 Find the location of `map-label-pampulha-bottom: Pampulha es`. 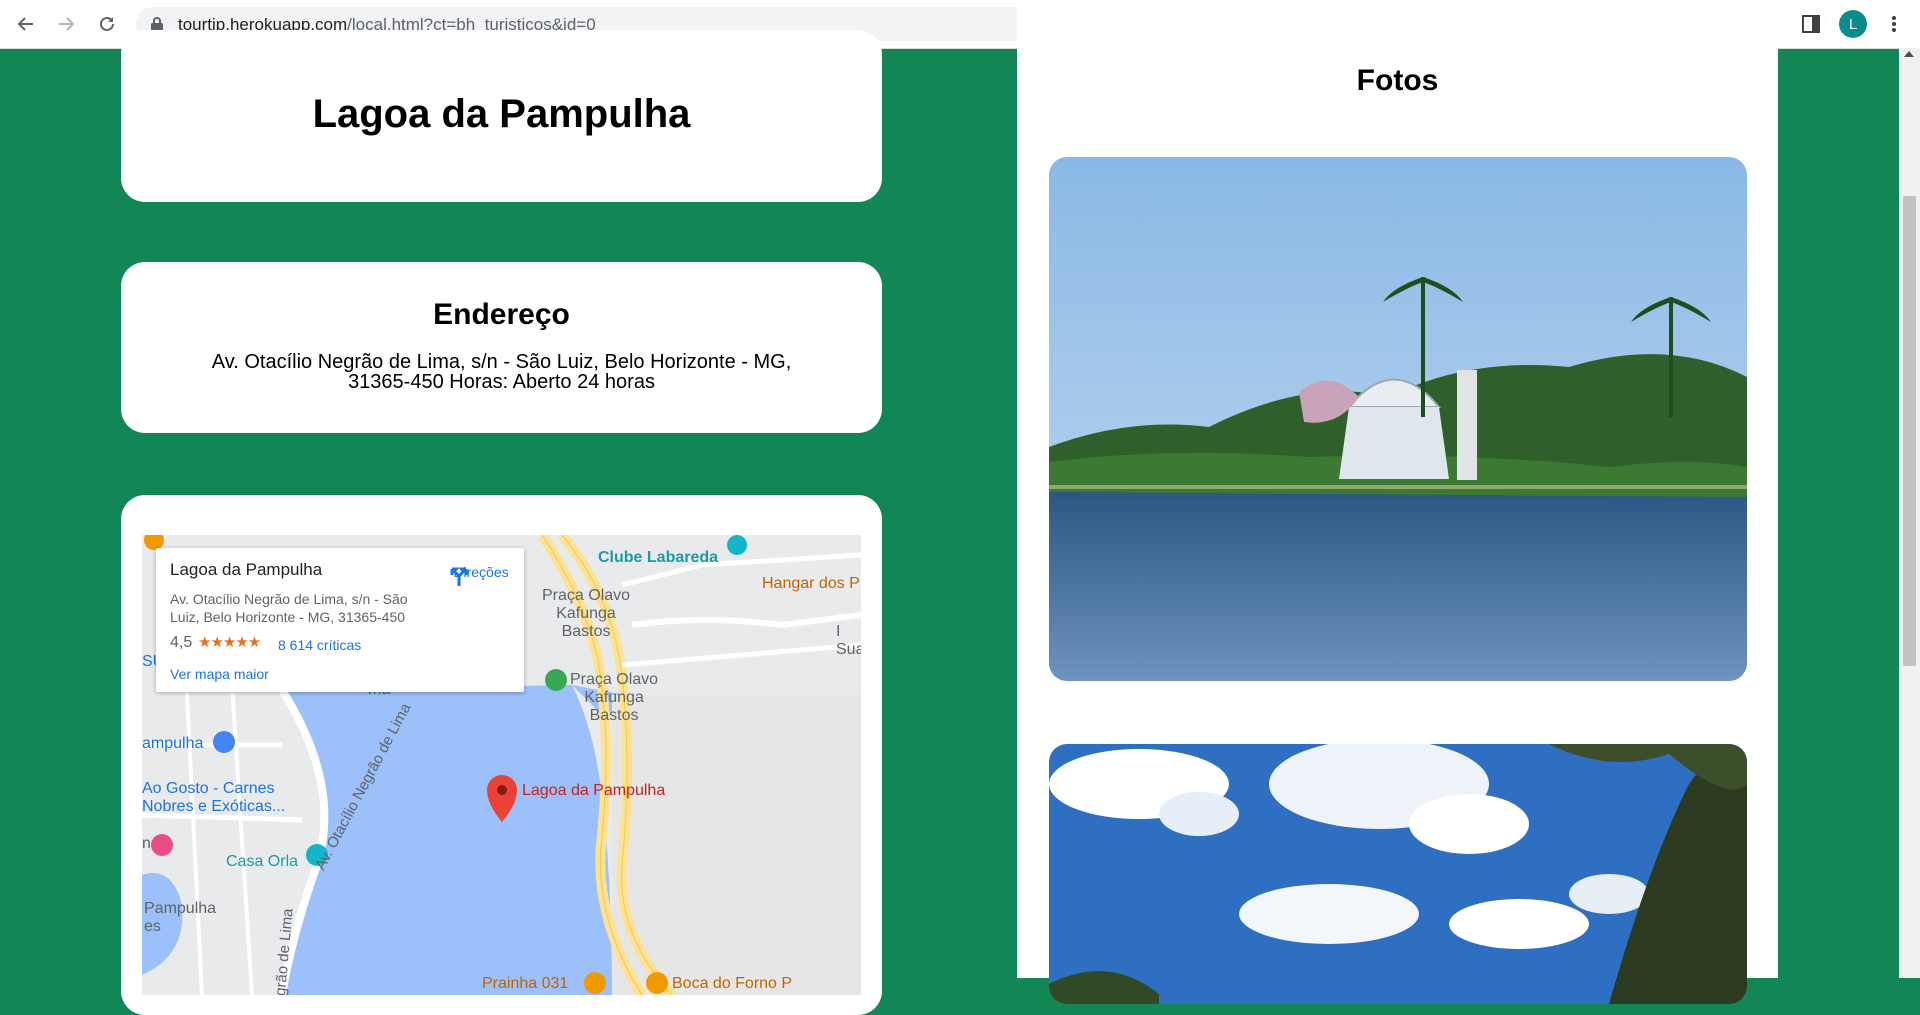

map-label-pampulha-bottom: Pampulha es is located at coordinates (180, 917).